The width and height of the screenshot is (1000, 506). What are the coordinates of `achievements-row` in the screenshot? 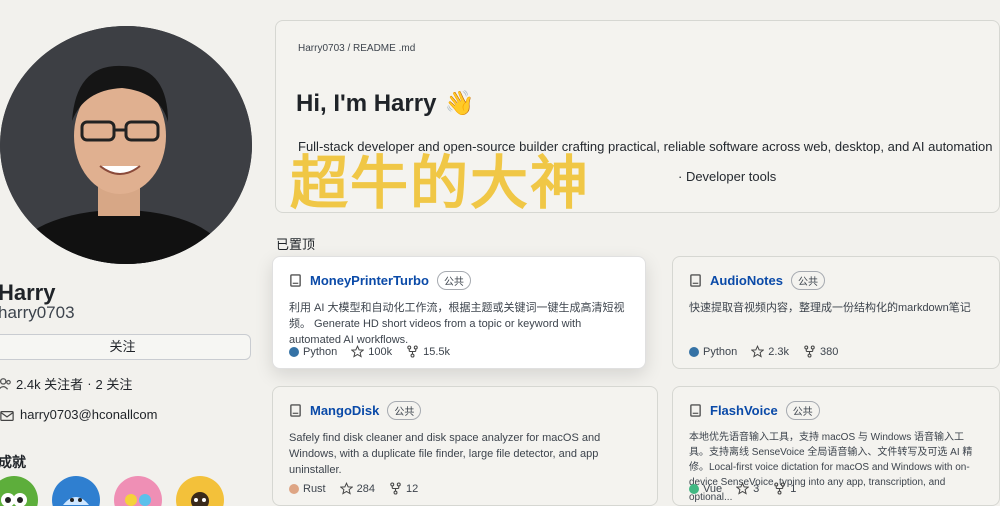 It's located at (112, 491).